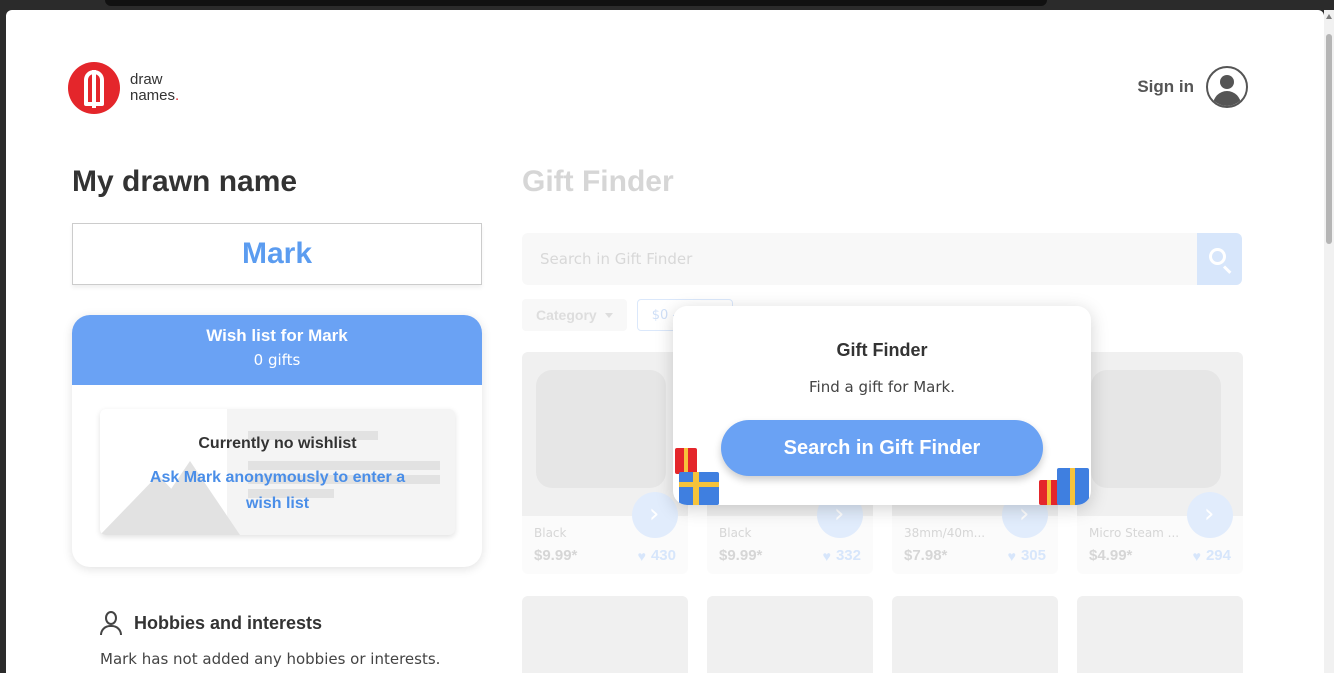  What do you see at coordinates (155, 87) in the screenshot?
I see `logo-text: draw names.` at bounding box center [155, 87].